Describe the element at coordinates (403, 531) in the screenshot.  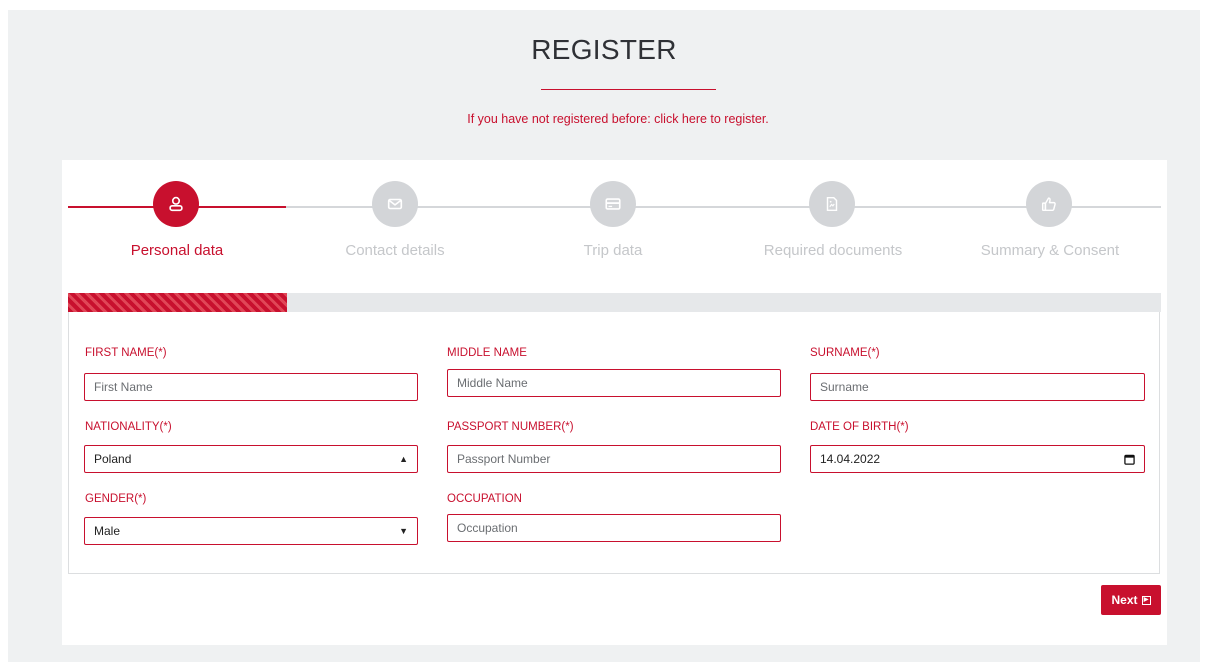
I see `chevron-down-icon: ▼` at that location.